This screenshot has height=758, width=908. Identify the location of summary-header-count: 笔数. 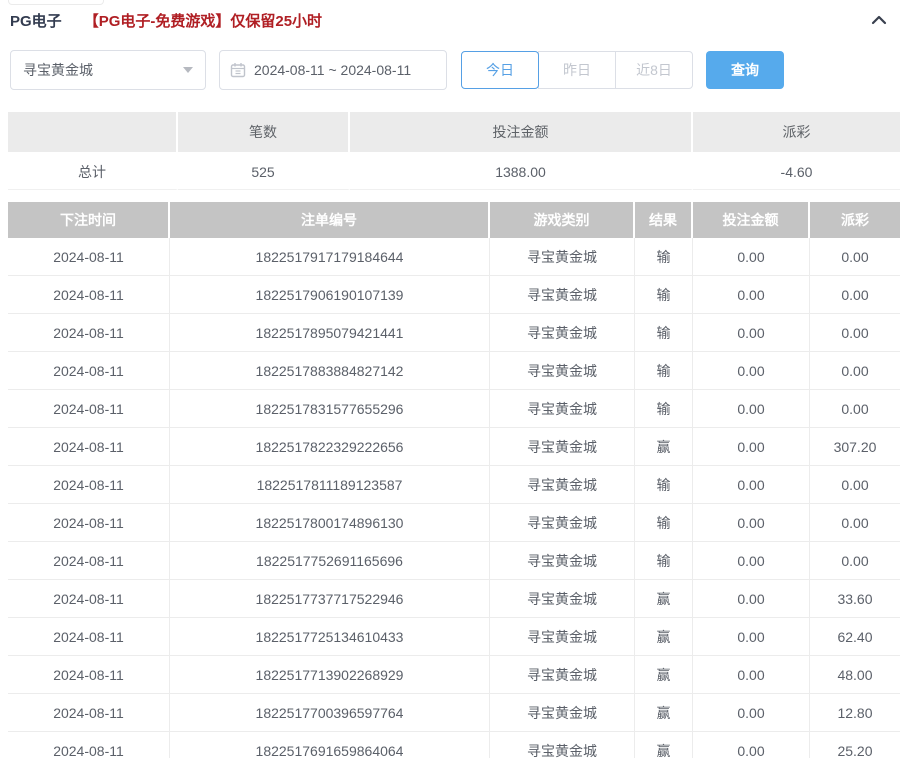
(264, 132).